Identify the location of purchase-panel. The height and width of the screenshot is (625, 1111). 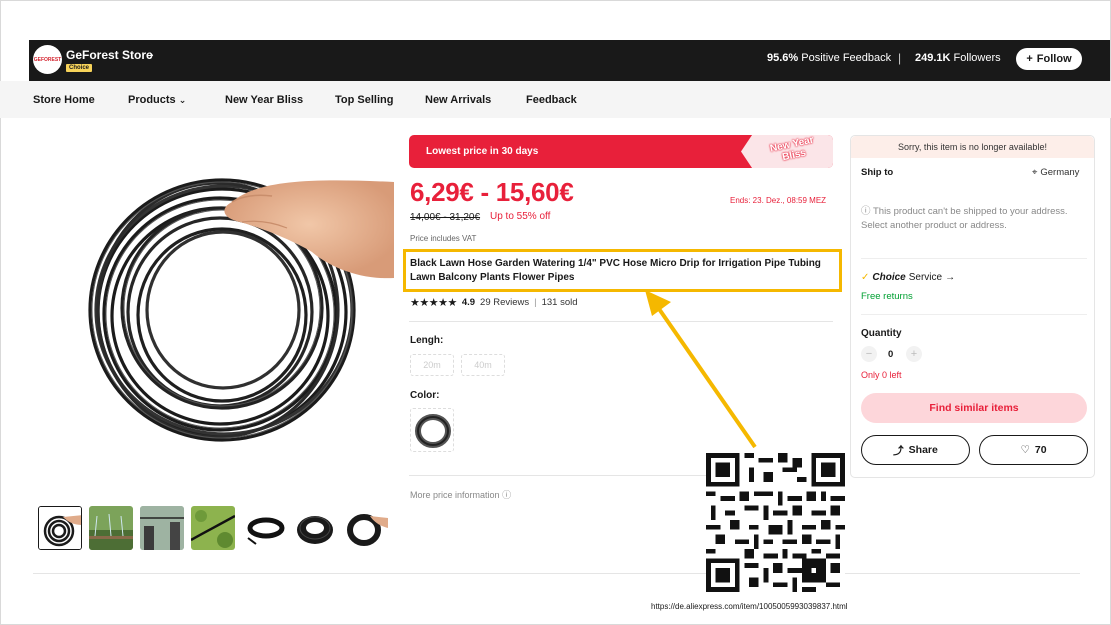
(972, 306).